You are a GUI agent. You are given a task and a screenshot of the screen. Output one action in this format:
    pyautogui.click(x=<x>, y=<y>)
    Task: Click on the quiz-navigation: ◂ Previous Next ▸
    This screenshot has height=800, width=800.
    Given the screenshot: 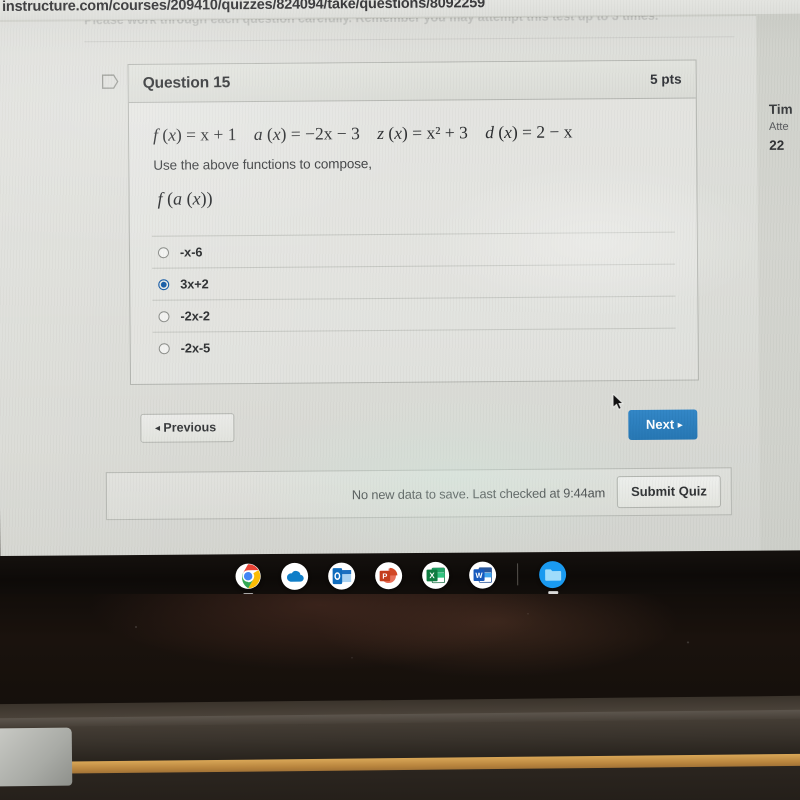 What is the action you would take?
    pyautogui.click(x=414, y=426)
    